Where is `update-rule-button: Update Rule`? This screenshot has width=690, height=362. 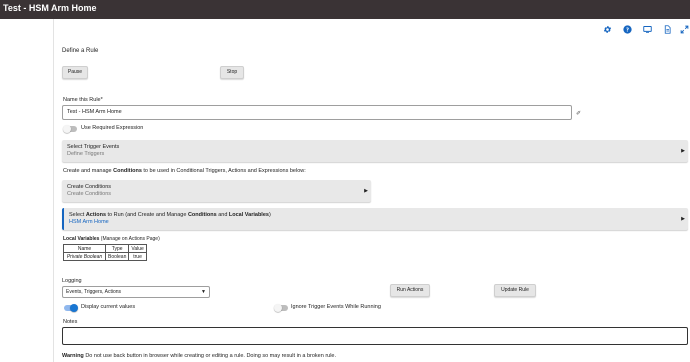
update-rule-button: Update Rule is located at coordinates (515, 290).